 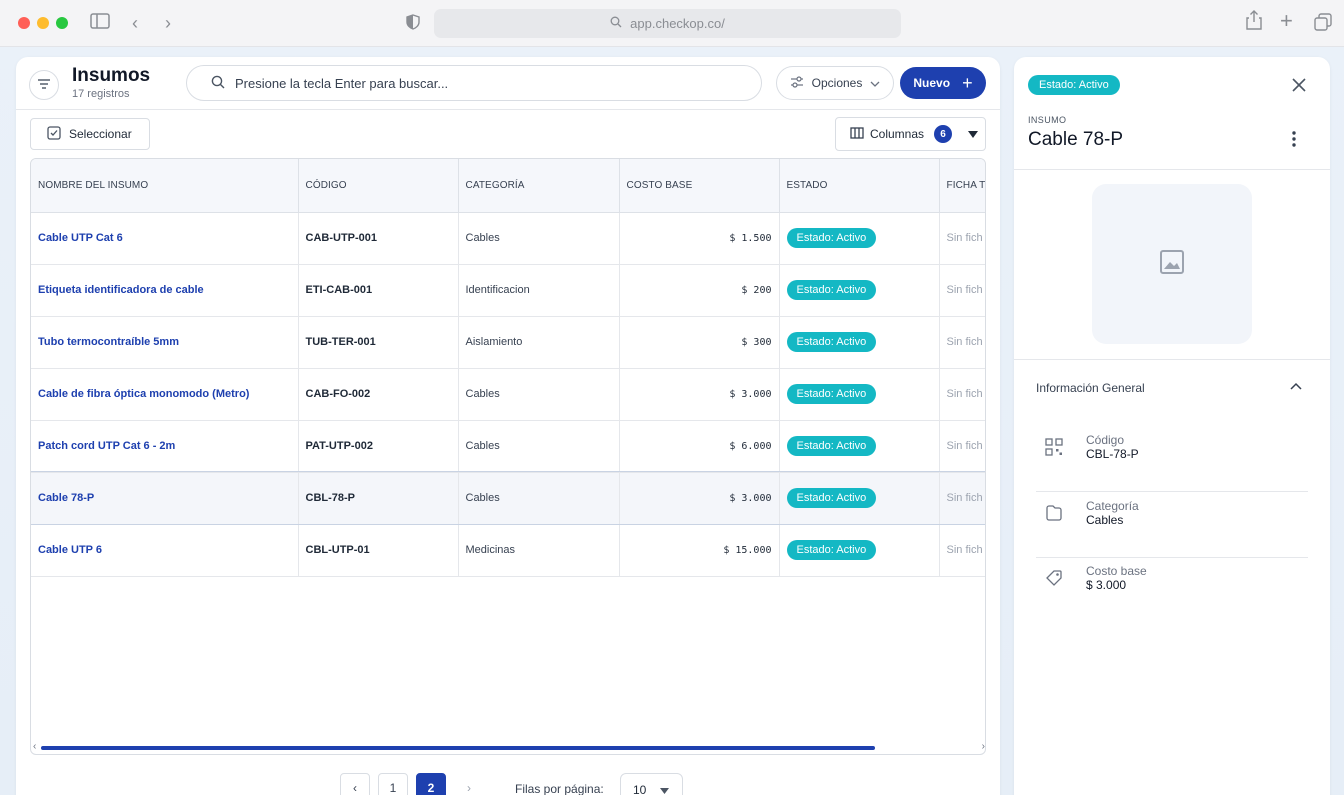 What do you see at coordinates (677, 23) in the screenshot?
I see `url-text: app.checkop.co/` at bounding box center [677, 23].